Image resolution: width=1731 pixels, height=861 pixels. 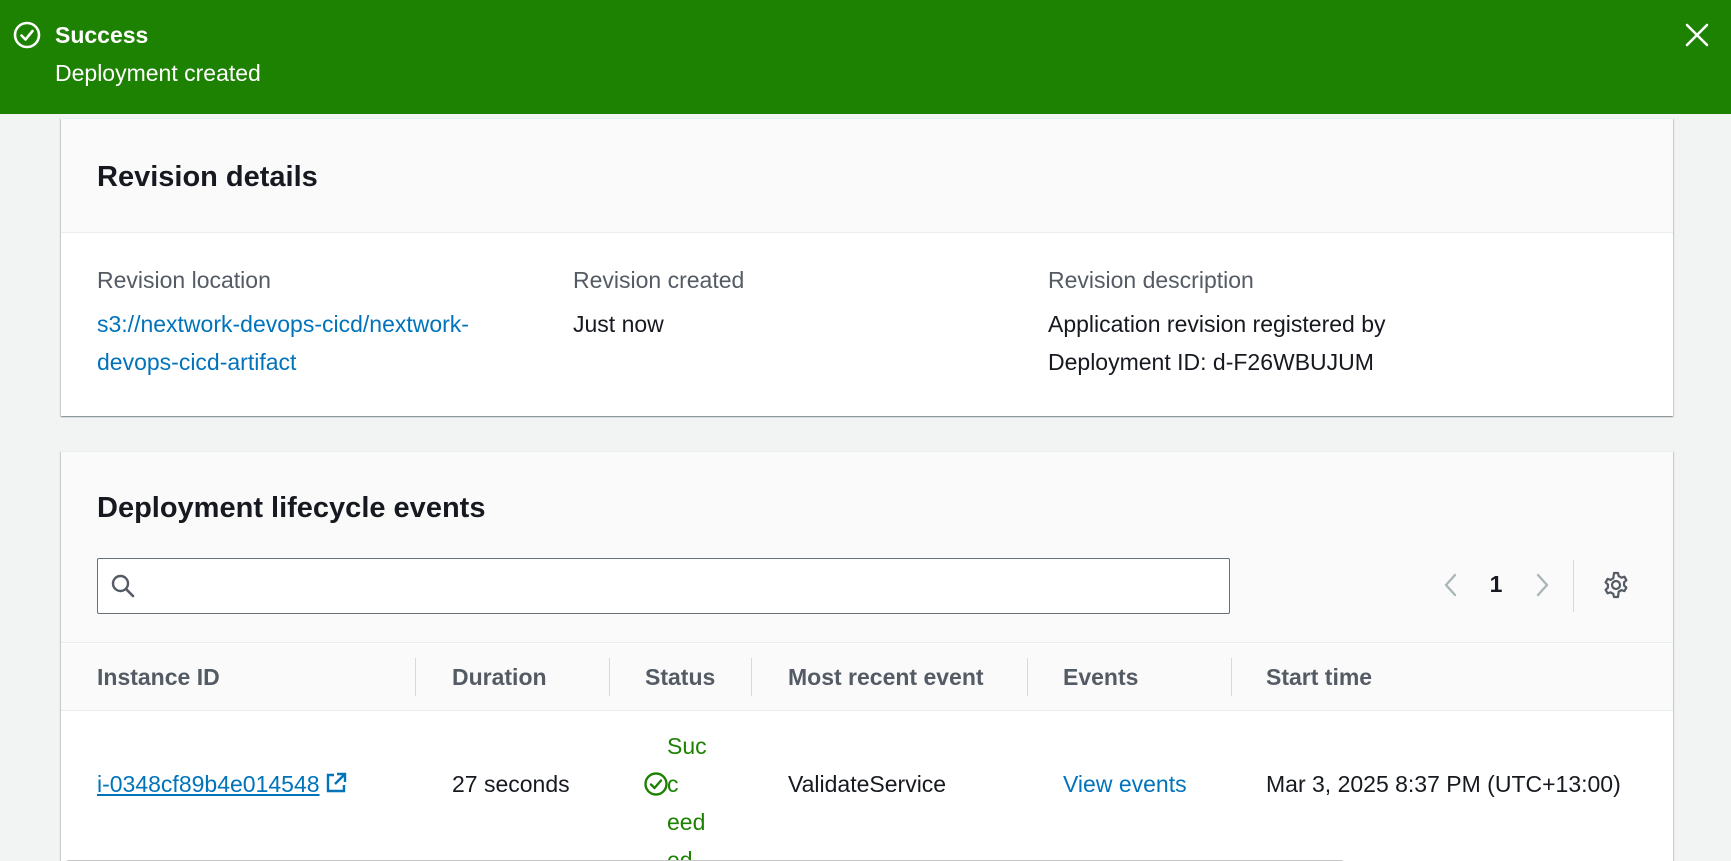 What do you see at coordinates (1697, 35) in the screenshot?
I see `close-icon` at bounding box center [1697, 35].